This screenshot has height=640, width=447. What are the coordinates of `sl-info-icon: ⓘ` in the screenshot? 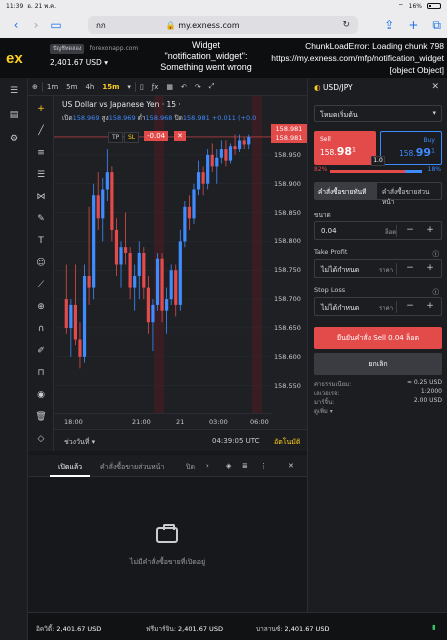 It's located at (436, 291).